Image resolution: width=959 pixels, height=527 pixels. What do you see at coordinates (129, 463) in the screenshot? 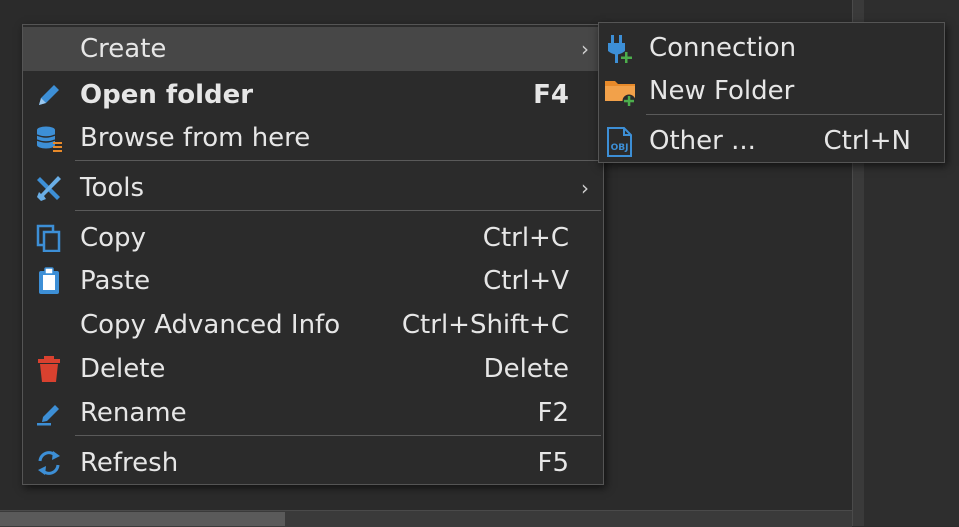
I see `menu-item-label: Refresh` at bounding box center [129, 463].